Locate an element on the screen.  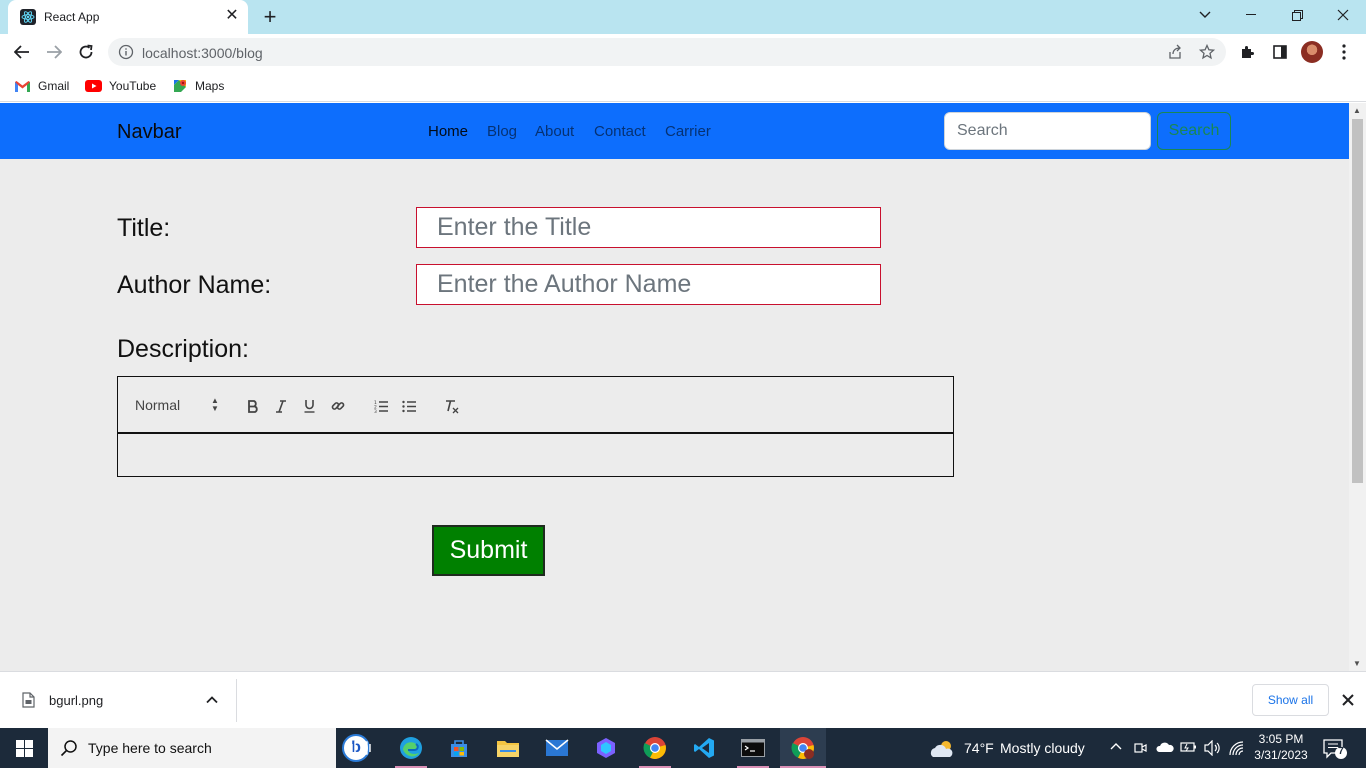
scroll-thumb is located at coordinates (1357, 301).